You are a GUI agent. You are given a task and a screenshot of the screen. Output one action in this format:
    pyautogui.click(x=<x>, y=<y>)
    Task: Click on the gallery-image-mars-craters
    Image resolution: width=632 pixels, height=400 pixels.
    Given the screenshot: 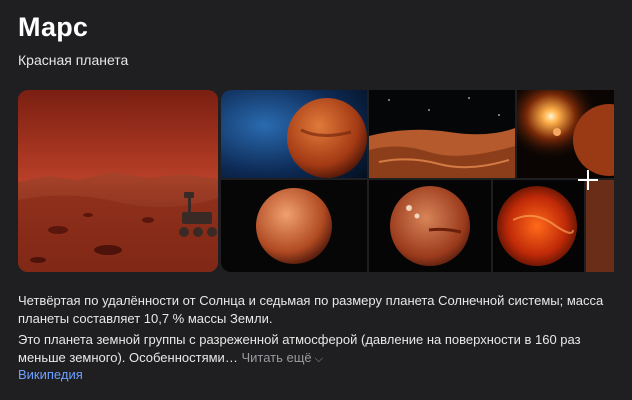 What is the action you would take?
    pyautogui.click(x=430, y=226)
    